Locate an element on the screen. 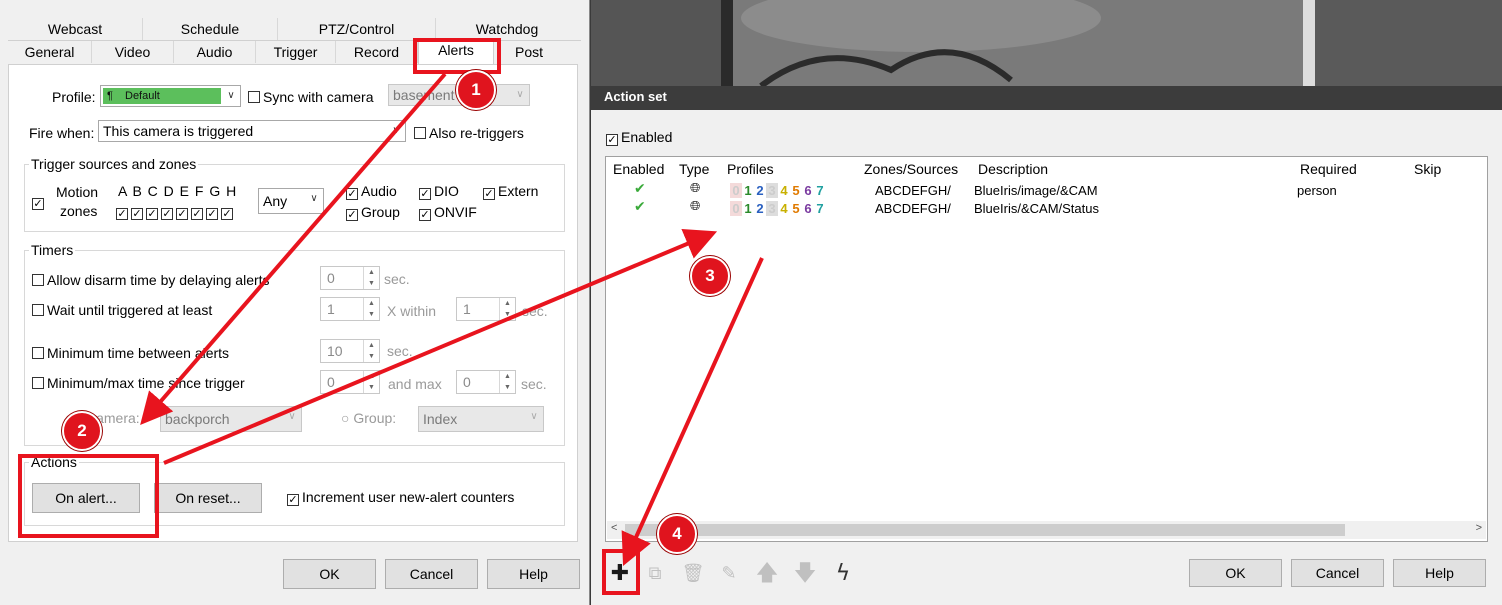 The width and height of the screenshot is (1502, 605). step-3-badge: 3 is located at coordinates (710, 276).